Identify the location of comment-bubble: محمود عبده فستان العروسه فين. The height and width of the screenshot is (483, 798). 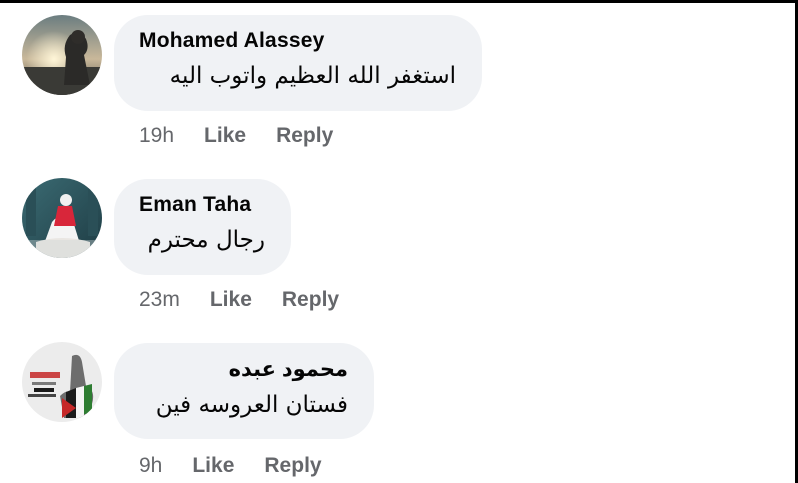
(244, 391).